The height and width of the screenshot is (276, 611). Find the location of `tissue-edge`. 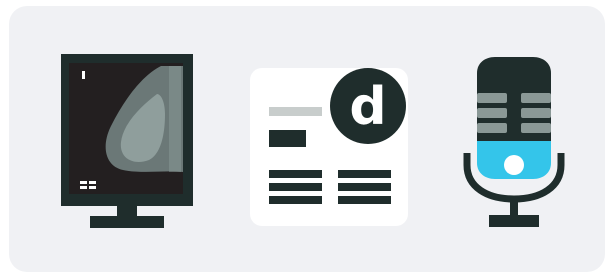

tissue-edge is located at coordinates (175, 119).